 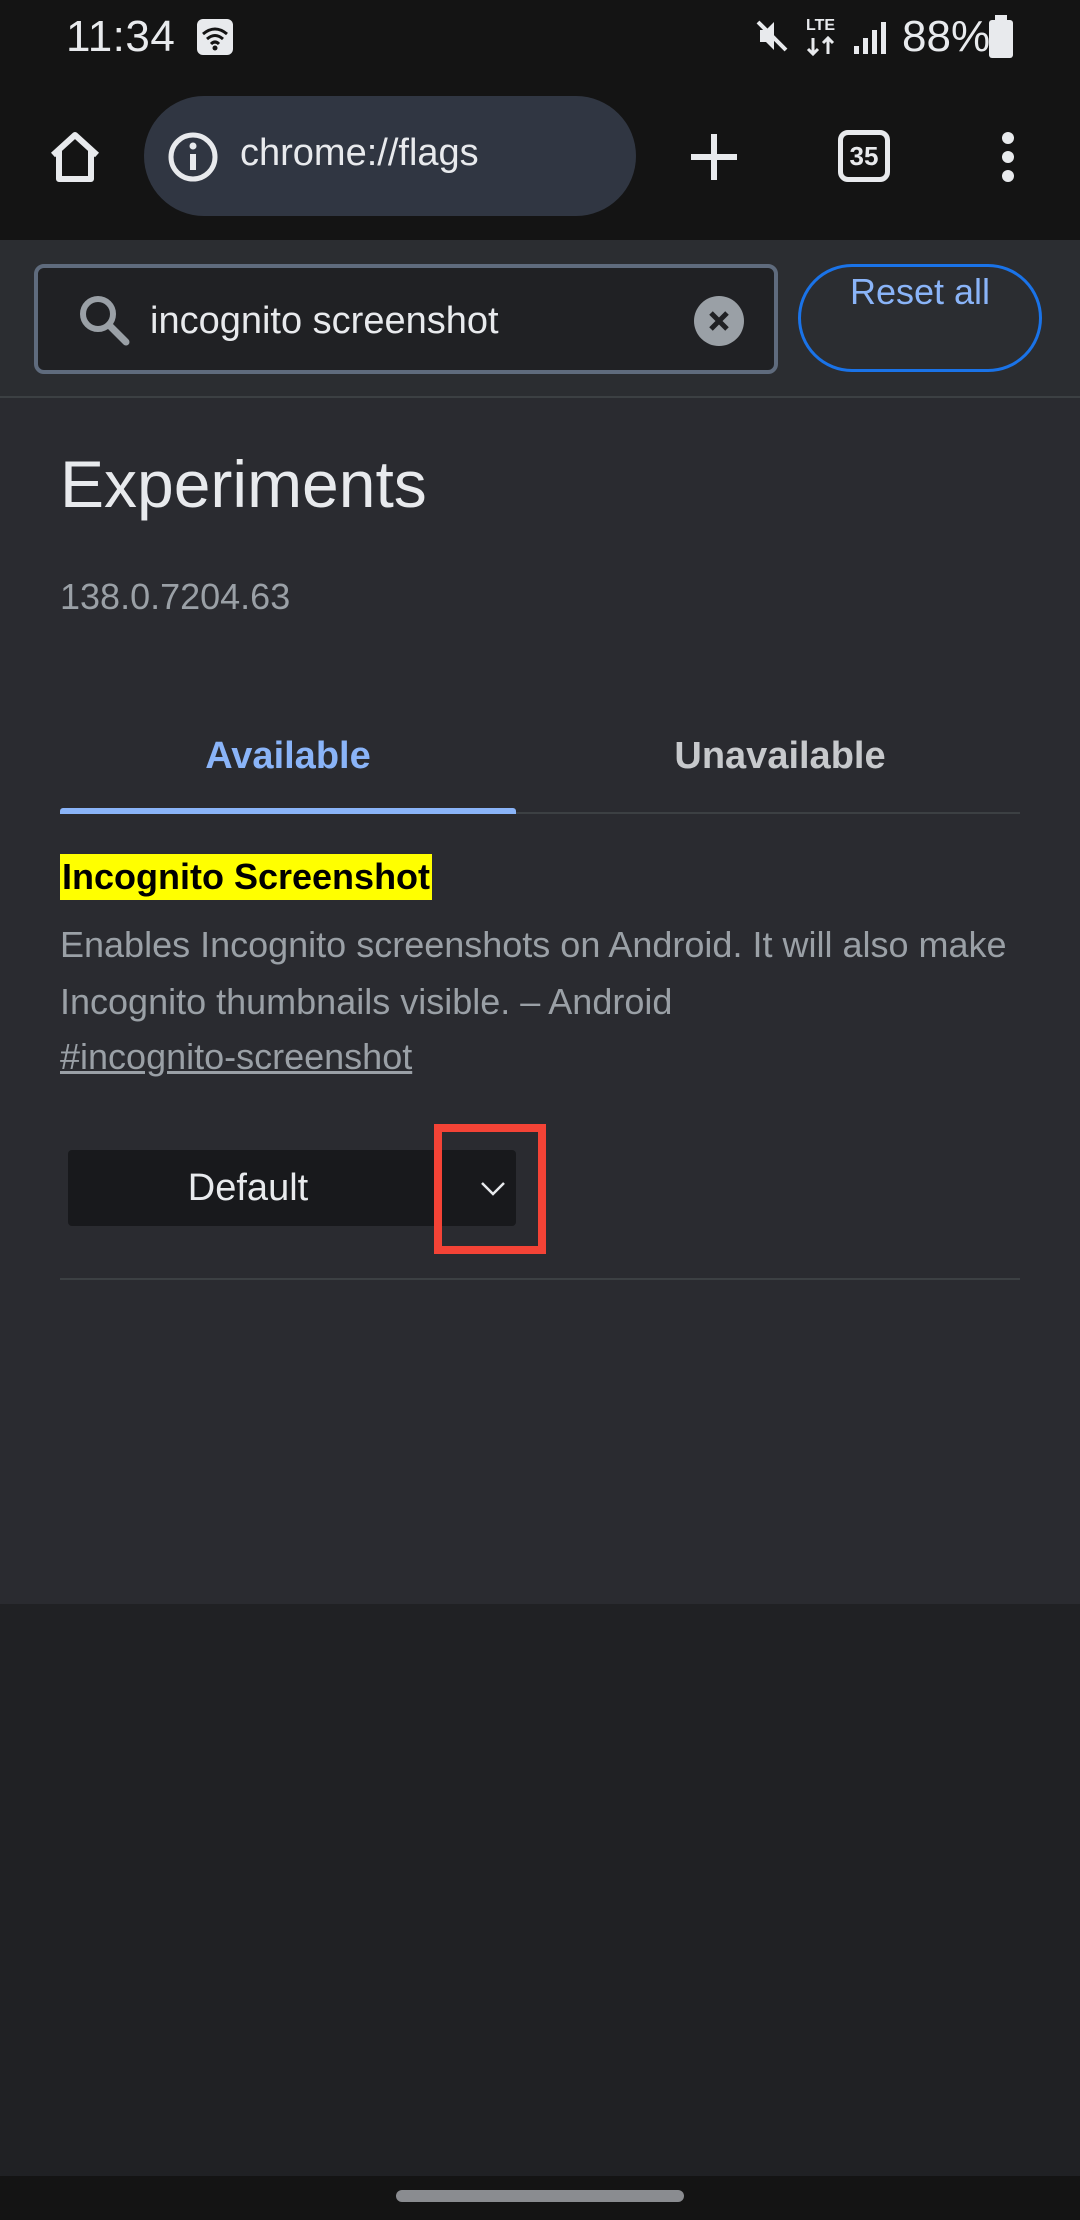 What do you see at coordinates (946, 36) in the screenshot?
I see `battery-percent: 88%` at bounding box center [946, 36].